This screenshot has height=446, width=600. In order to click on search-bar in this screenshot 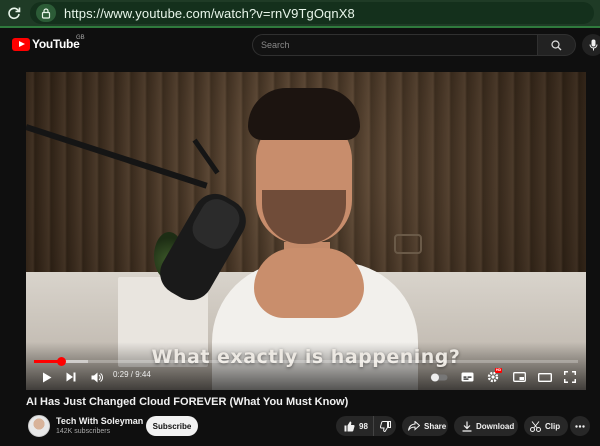, I will do `click(414, 45)`.